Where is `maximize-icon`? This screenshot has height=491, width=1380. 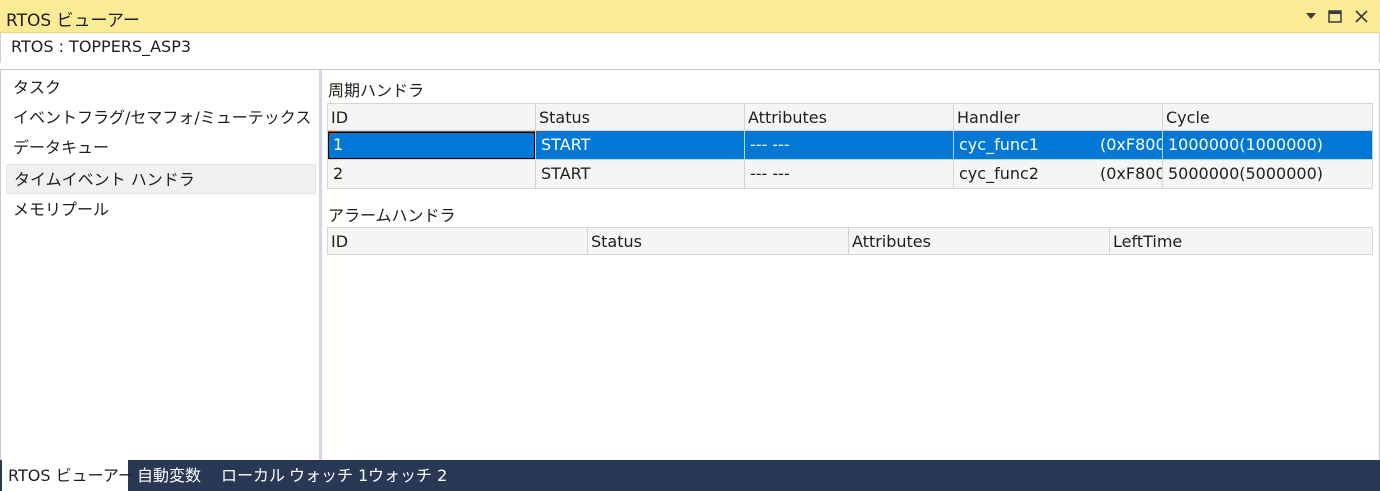
maximize-icon is located at coordinates (1335, 16).